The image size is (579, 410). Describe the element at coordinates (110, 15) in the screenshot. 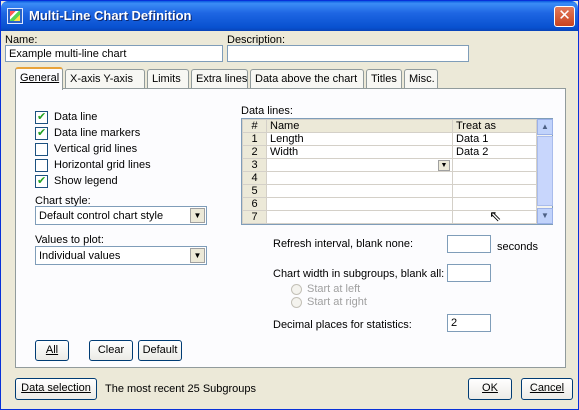

I see `window-title: Multi-Line Chart Definition` at that location.